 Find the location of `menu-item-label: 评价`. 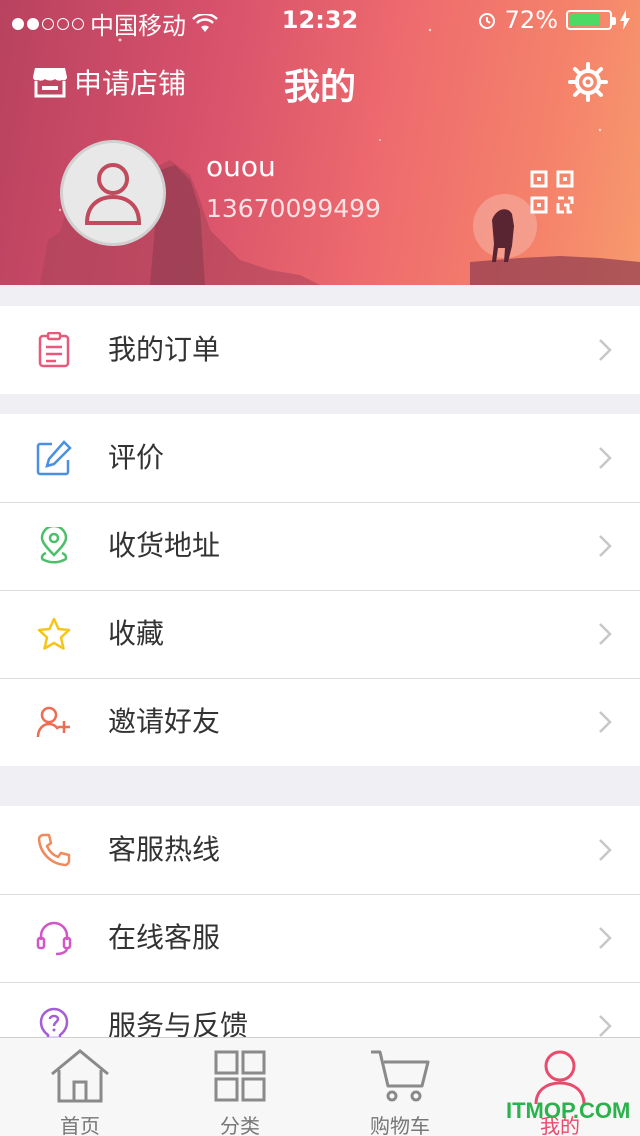

menu-item-label: 评价 is located at coordinates (136, 457).